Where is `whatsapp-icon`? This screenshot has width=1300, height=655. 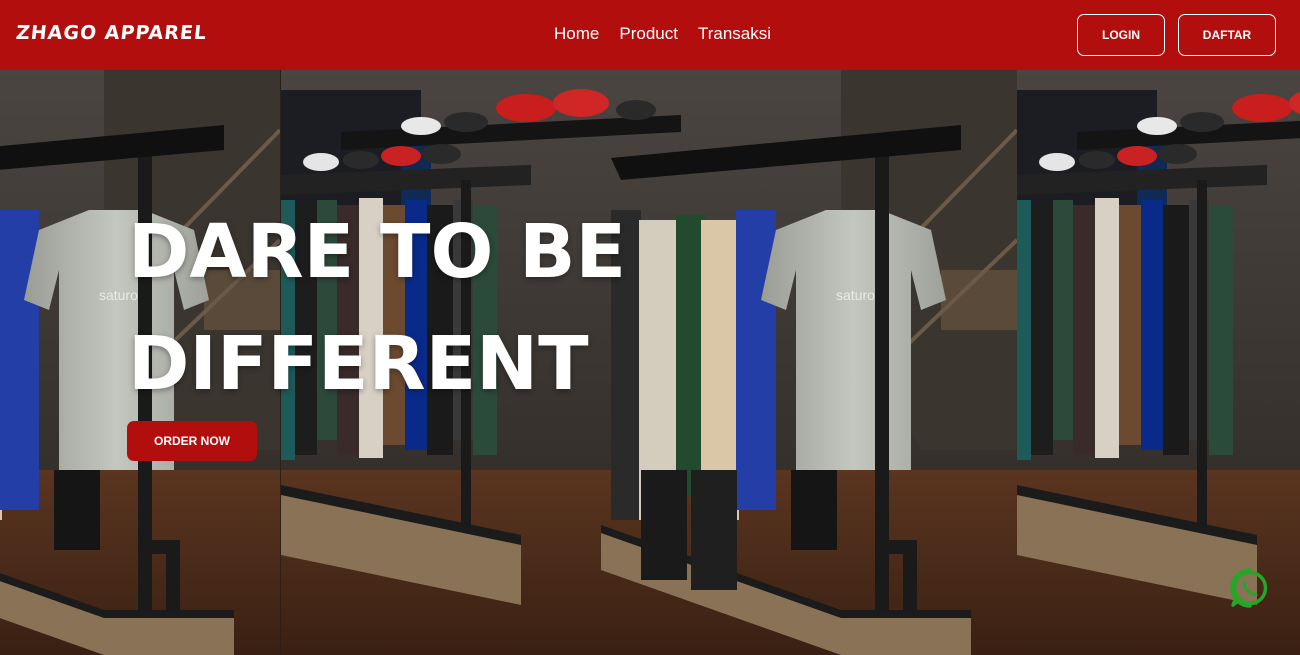 whatsapp-icon is located at coordinates (1250, 588).